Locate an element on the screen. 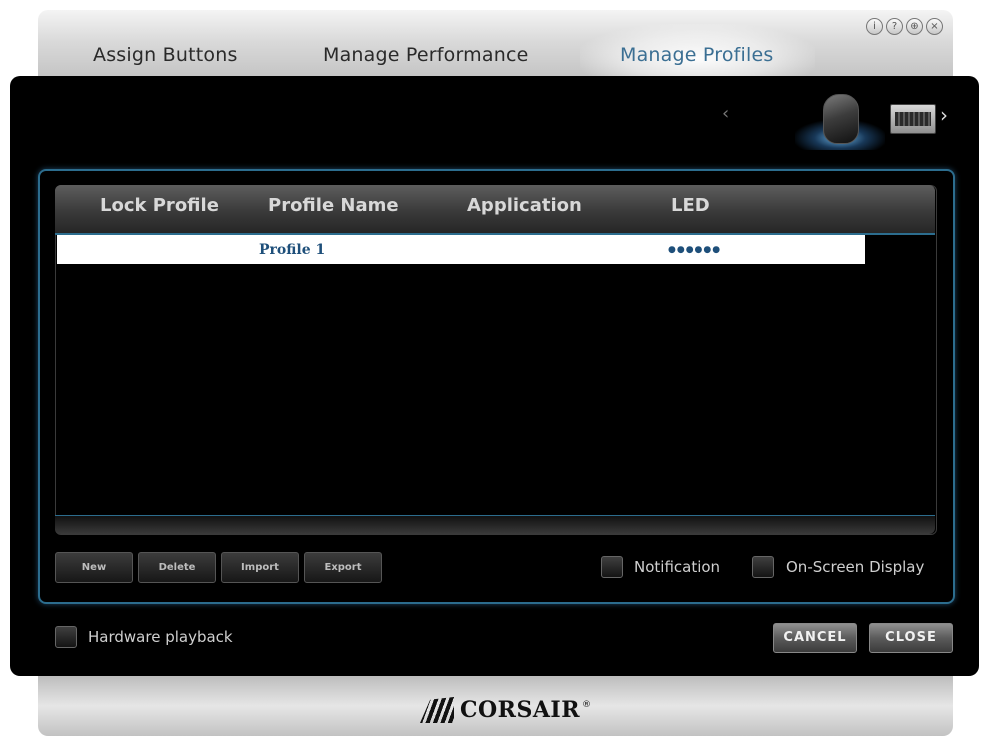  help-icon: ? is located at coordinates (894, 26).